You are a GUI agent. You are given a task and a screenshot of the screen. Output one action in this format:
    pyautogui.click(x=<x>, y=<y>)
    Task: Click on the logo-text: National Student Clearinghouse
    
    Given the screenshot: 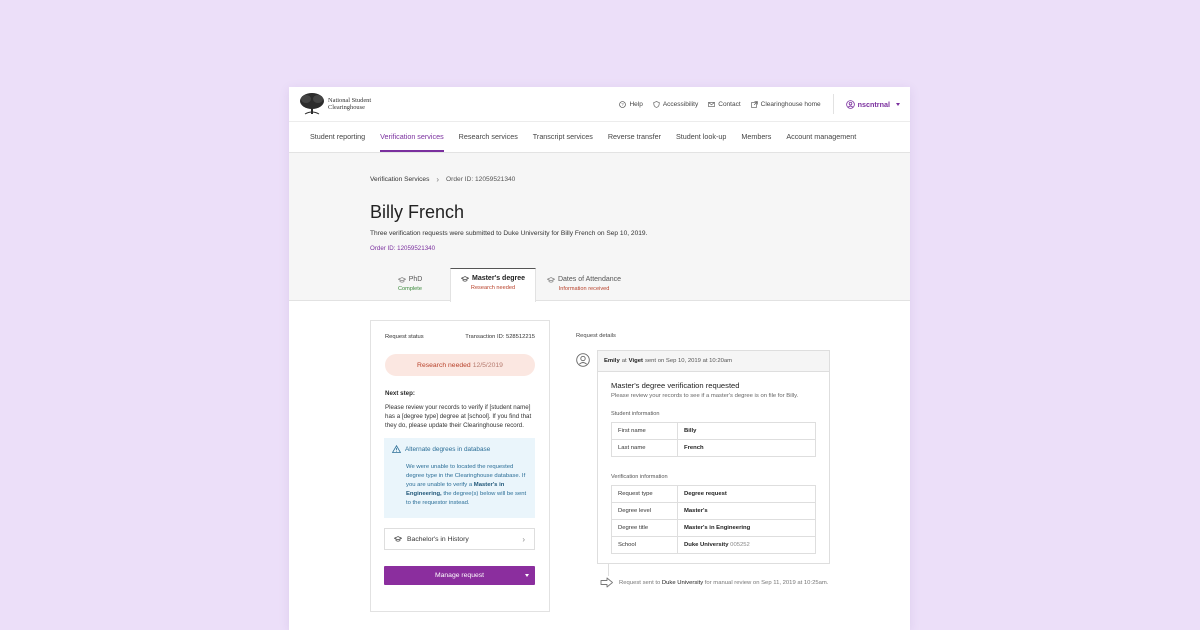 What is the action you would take?
    pyautogui.click(x=349, y=104)
    